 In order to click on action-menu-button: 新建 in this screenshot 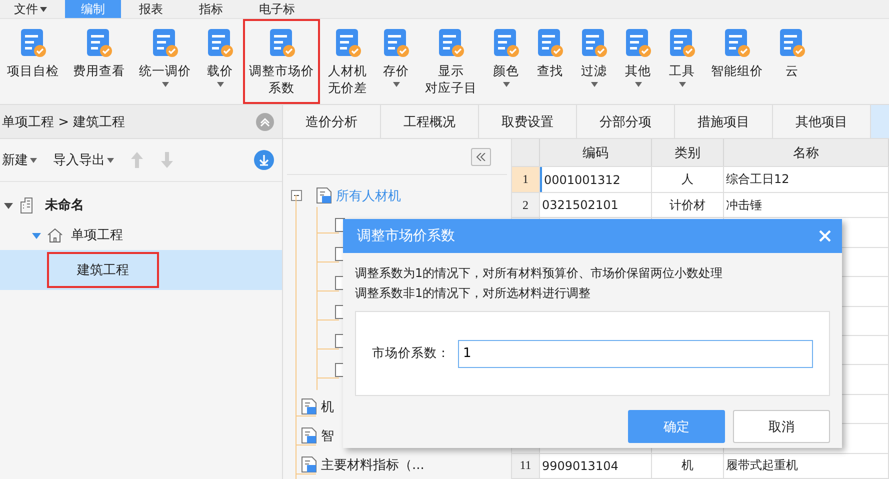, I will do `click(19, 160)`.